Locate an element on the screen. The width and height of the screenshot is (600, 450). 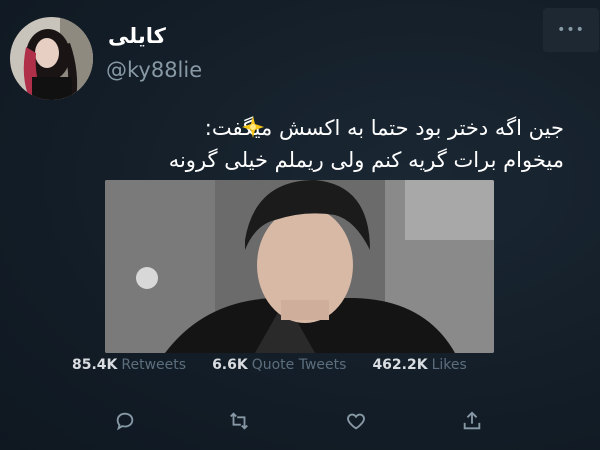
display-name: کایلی is located at coordinates (137, 36).